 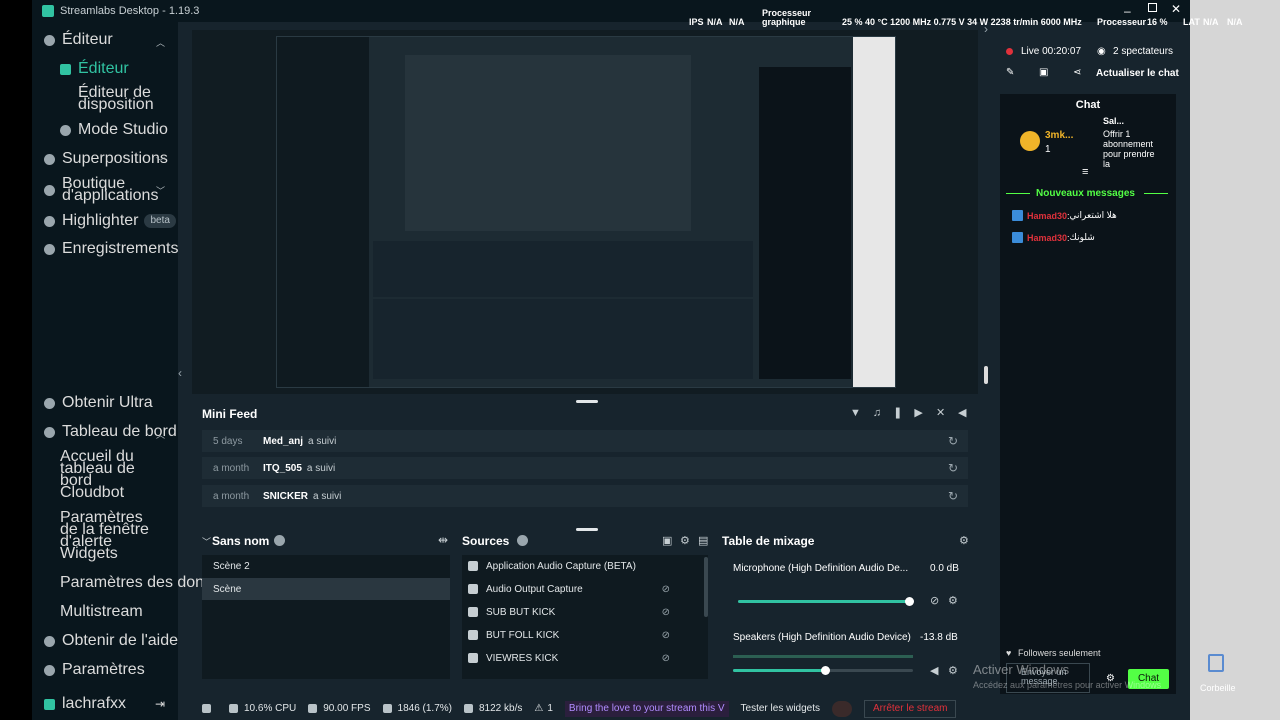 I want to click on cpu-label: Processeur, so click(x=1122, y=22).